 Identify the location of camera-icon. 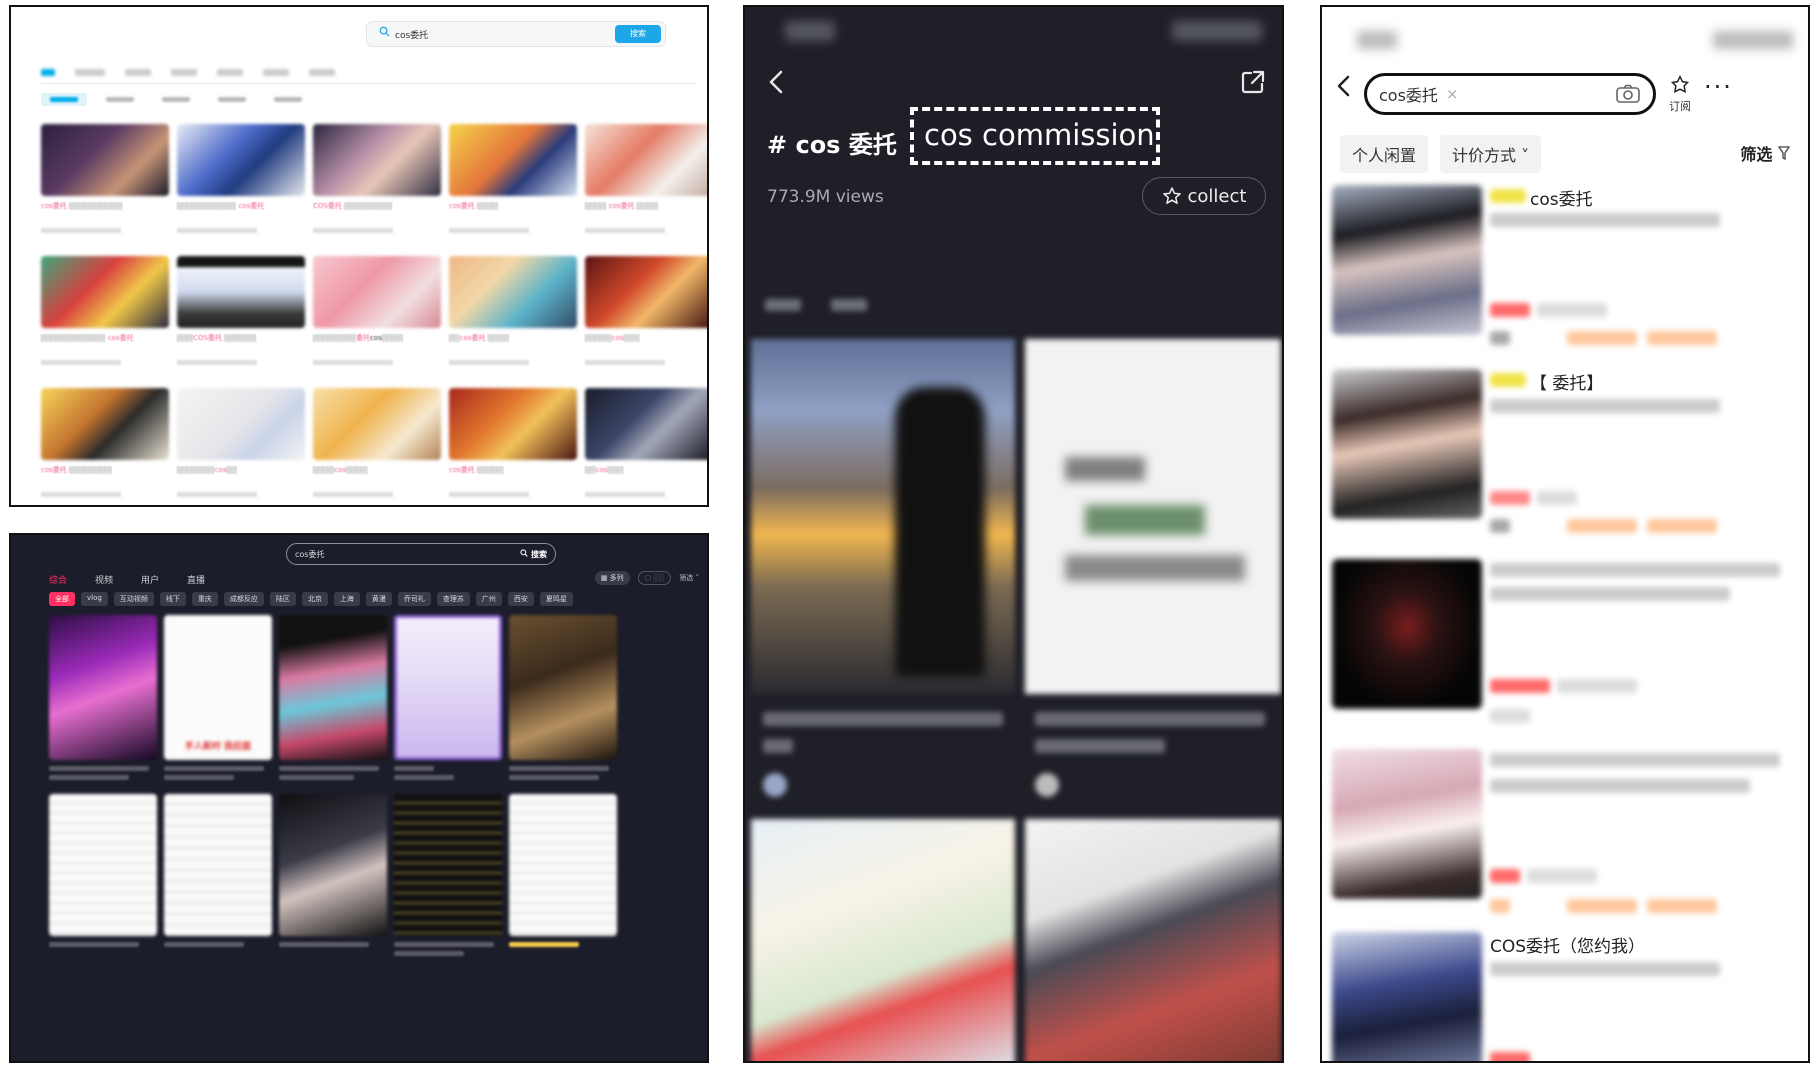
(1628, 94).